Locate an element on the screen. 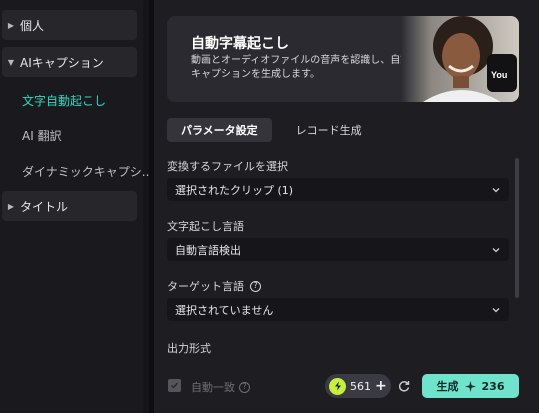 The width and height of the screenshot is (539, 413). sidebar-group-ai-caption: ▼ AIキャプション is located at coordinates (69, 62).